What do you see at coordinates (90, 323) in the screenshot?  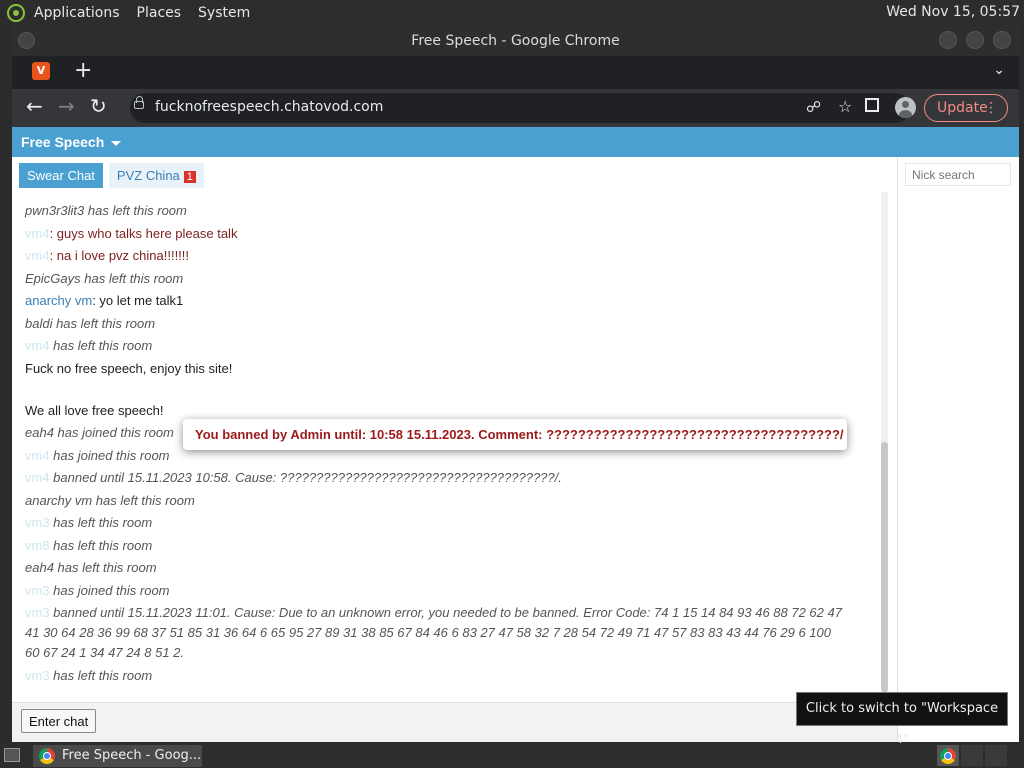 I see `message: baldi has left this room` at bounding box center [90, 323].